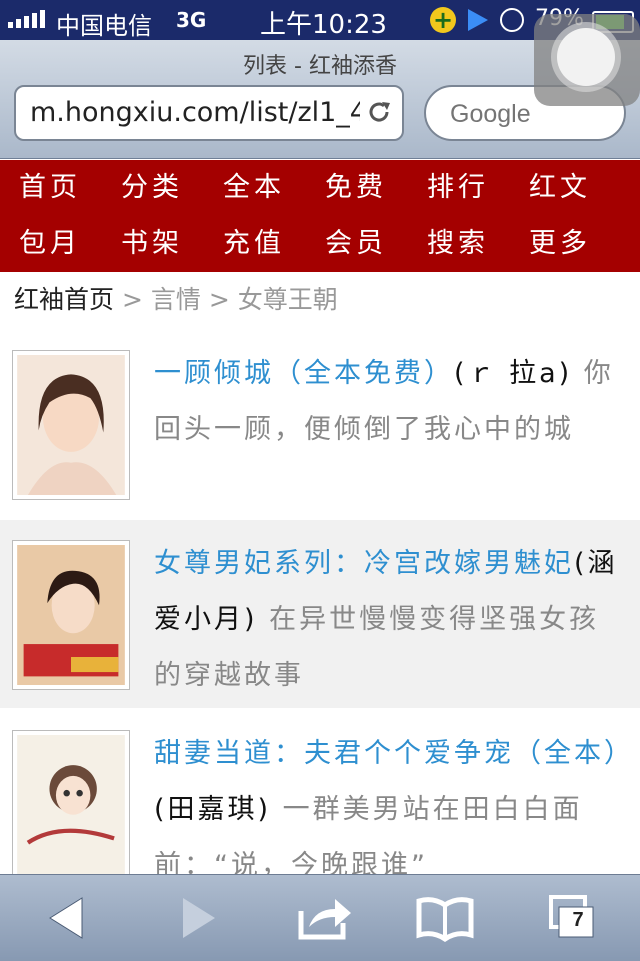 The image size is (640, 961). I want to click on book-title-link: 一顾倾城（全本免费）, so click(304, 373).